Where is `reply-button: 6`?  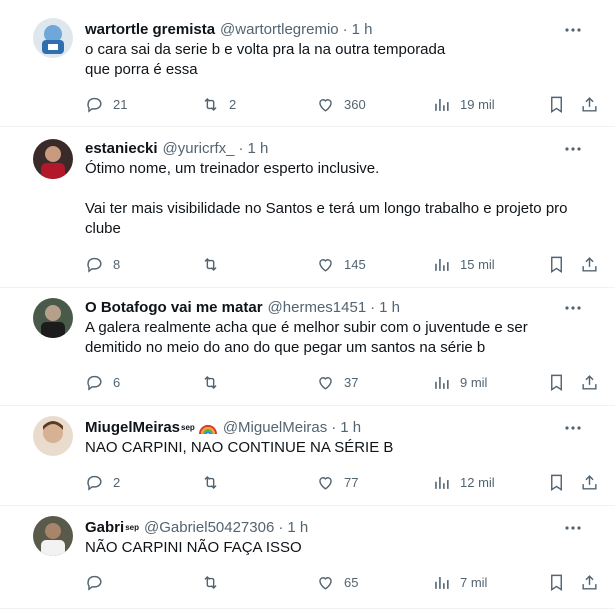 reply-button: 6 is located at coordinates (102, 382).